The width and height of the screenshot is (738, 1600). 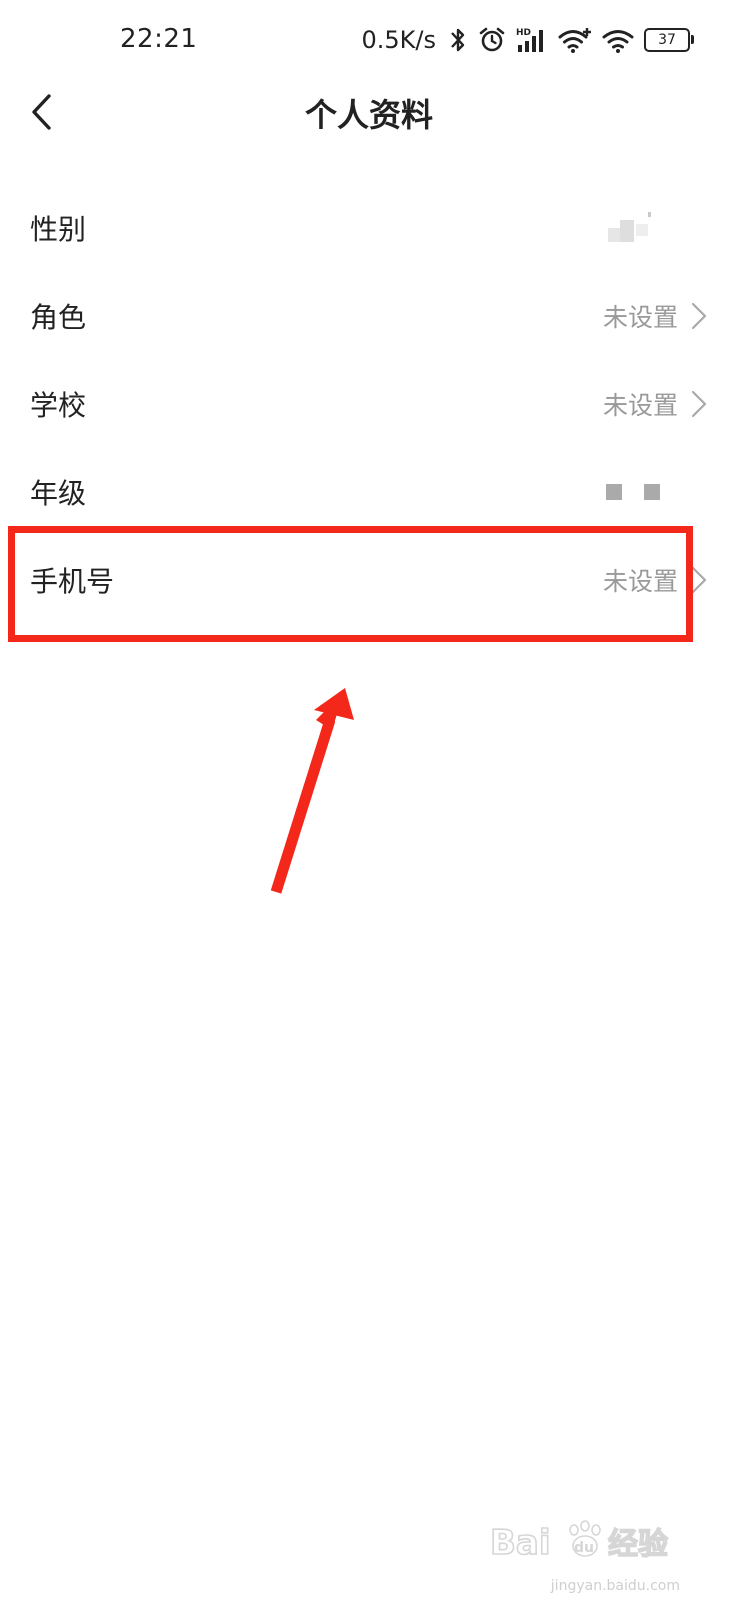 I want to click on net-speed: 0.5K/s, so click(x=399, y=40).